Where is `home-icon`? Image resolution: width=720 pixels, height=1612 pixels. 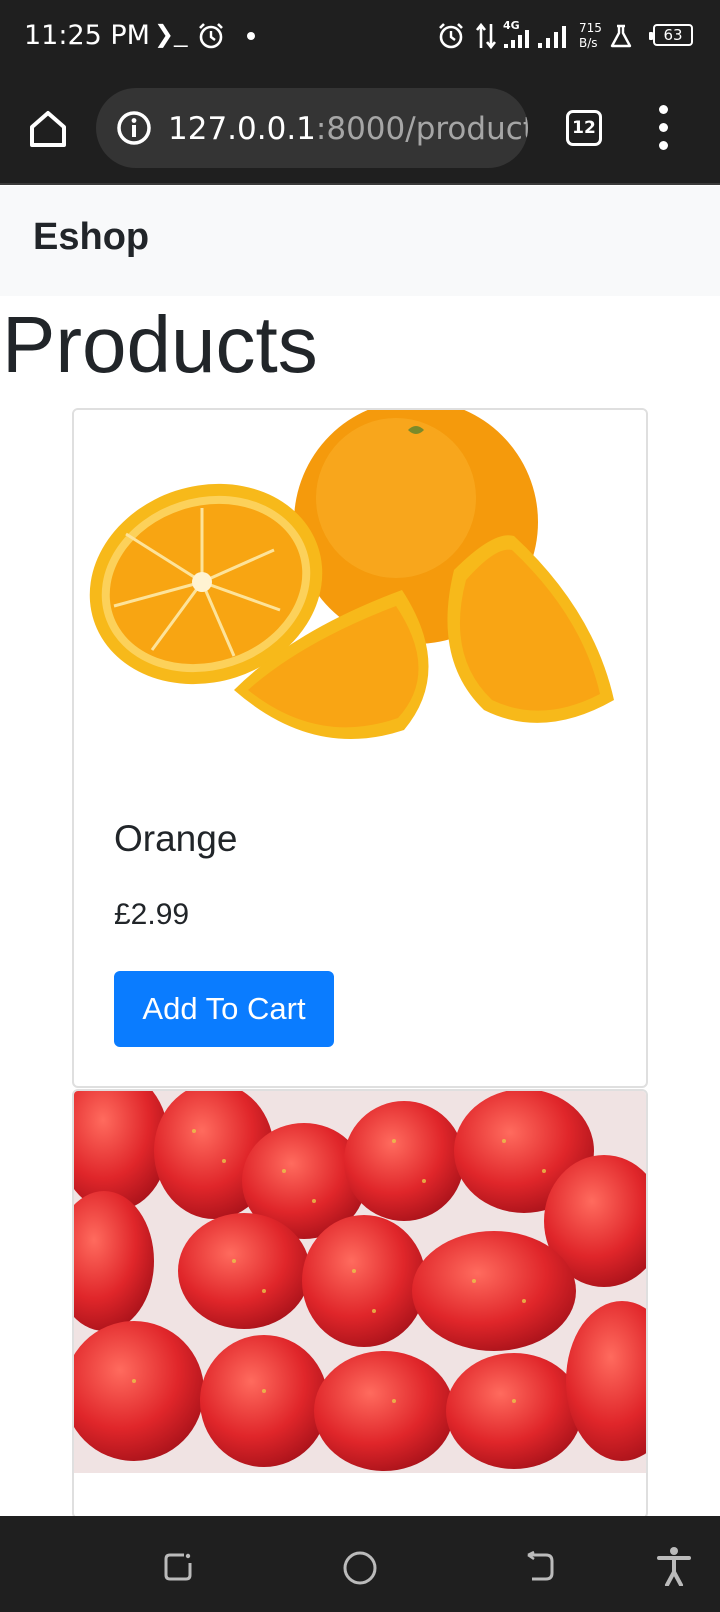
home-icon is located at coordinates (48, 129).